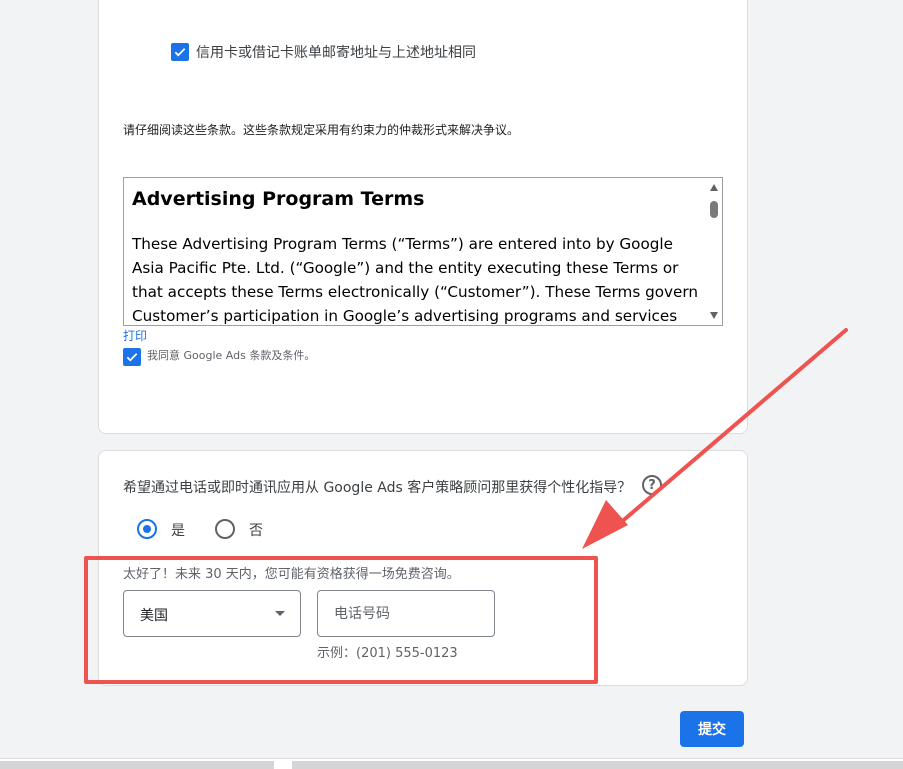  Describe the element at coordinates (714, 315) in the screenshot. I see `scroll-down-arrow-icon` at that location.